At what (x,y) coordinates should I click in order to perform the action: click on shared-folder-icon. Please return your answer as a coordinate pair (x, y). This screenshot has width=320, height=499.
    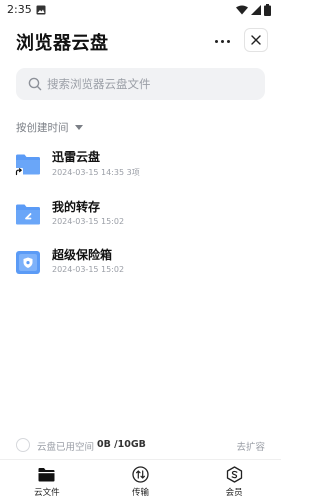
    Looking at the image, I should click on (27, 165).